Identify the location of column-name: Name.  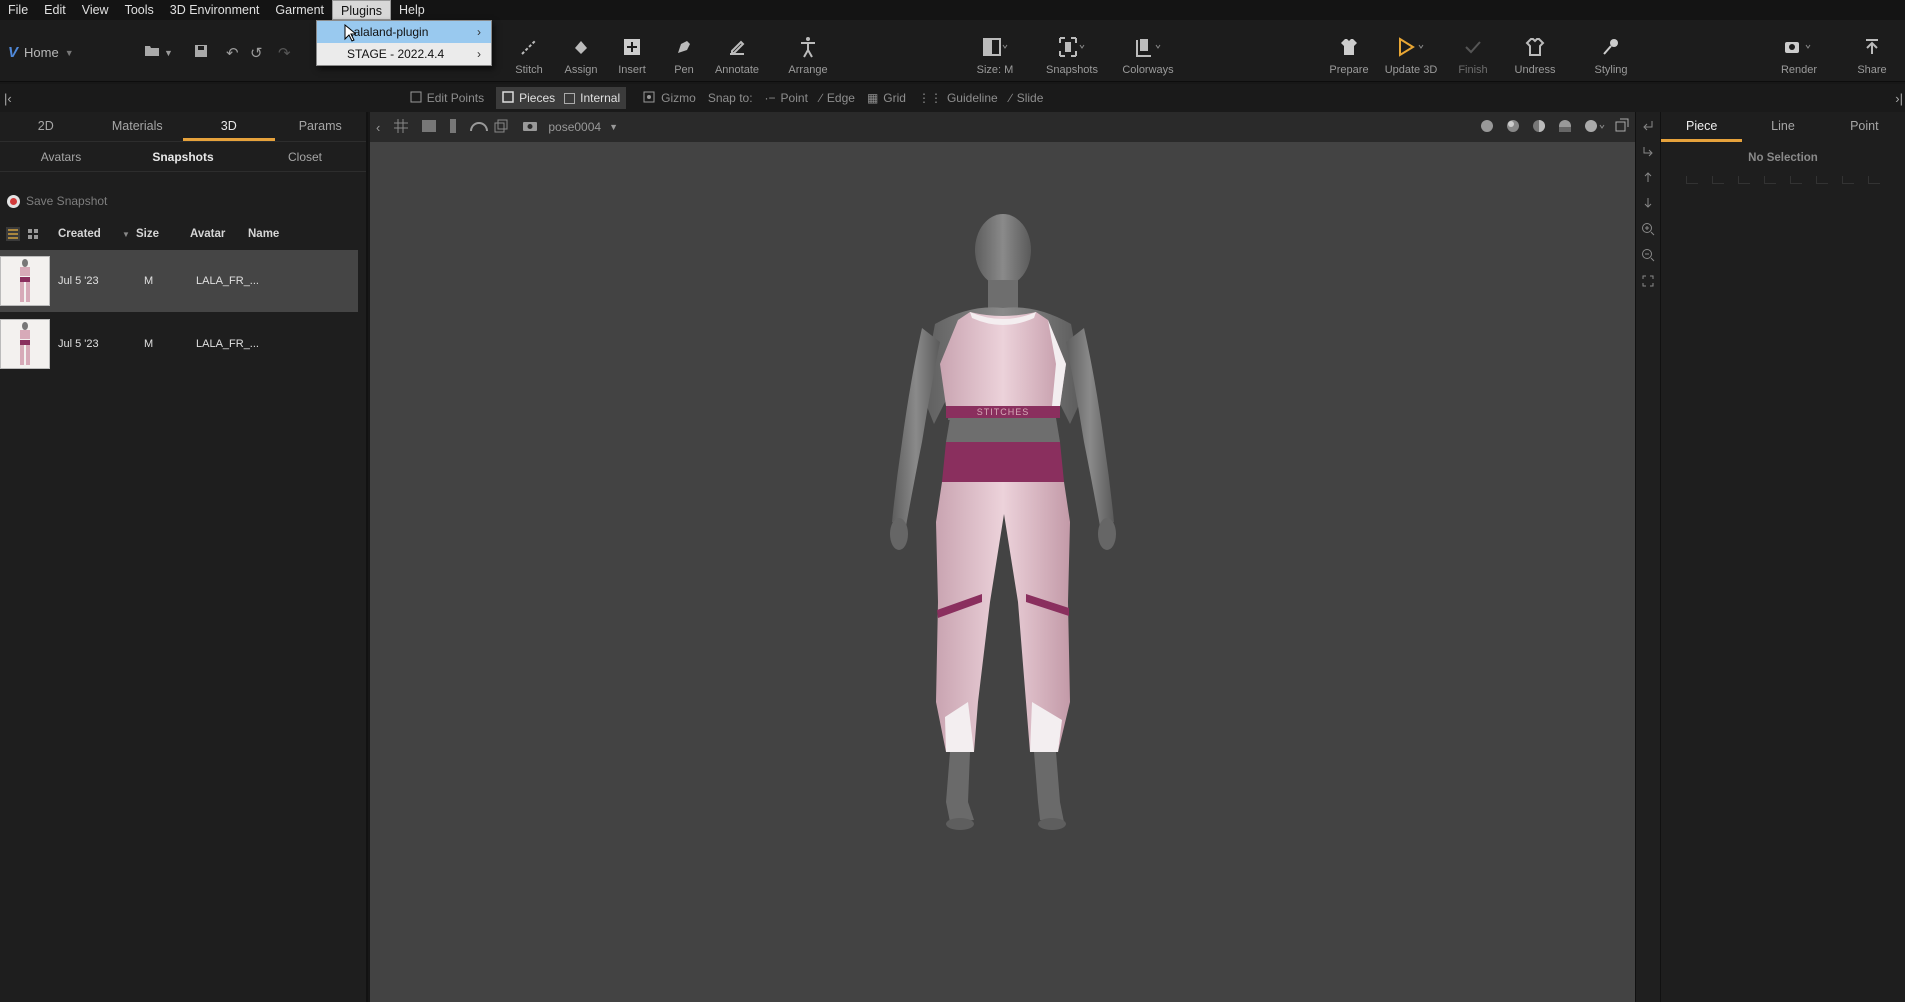
(263, 234).